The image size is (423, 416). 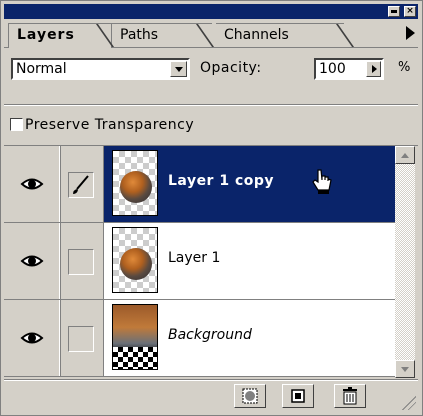 What do you see at coordinates (410, 11) in the screenshot?
I see `close-button: ×` at bounding box center [410, 11].